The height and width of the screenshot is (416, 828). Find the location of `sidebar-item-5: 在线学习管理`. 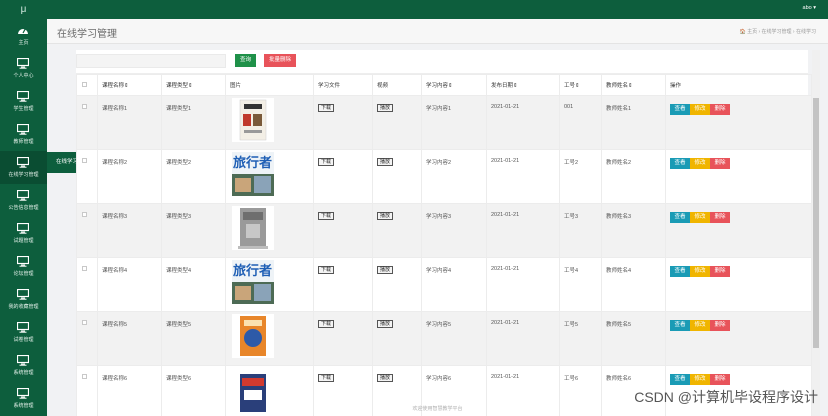

sidebar-item-5: 在线学习管理 is located at coordinates (23, 167).